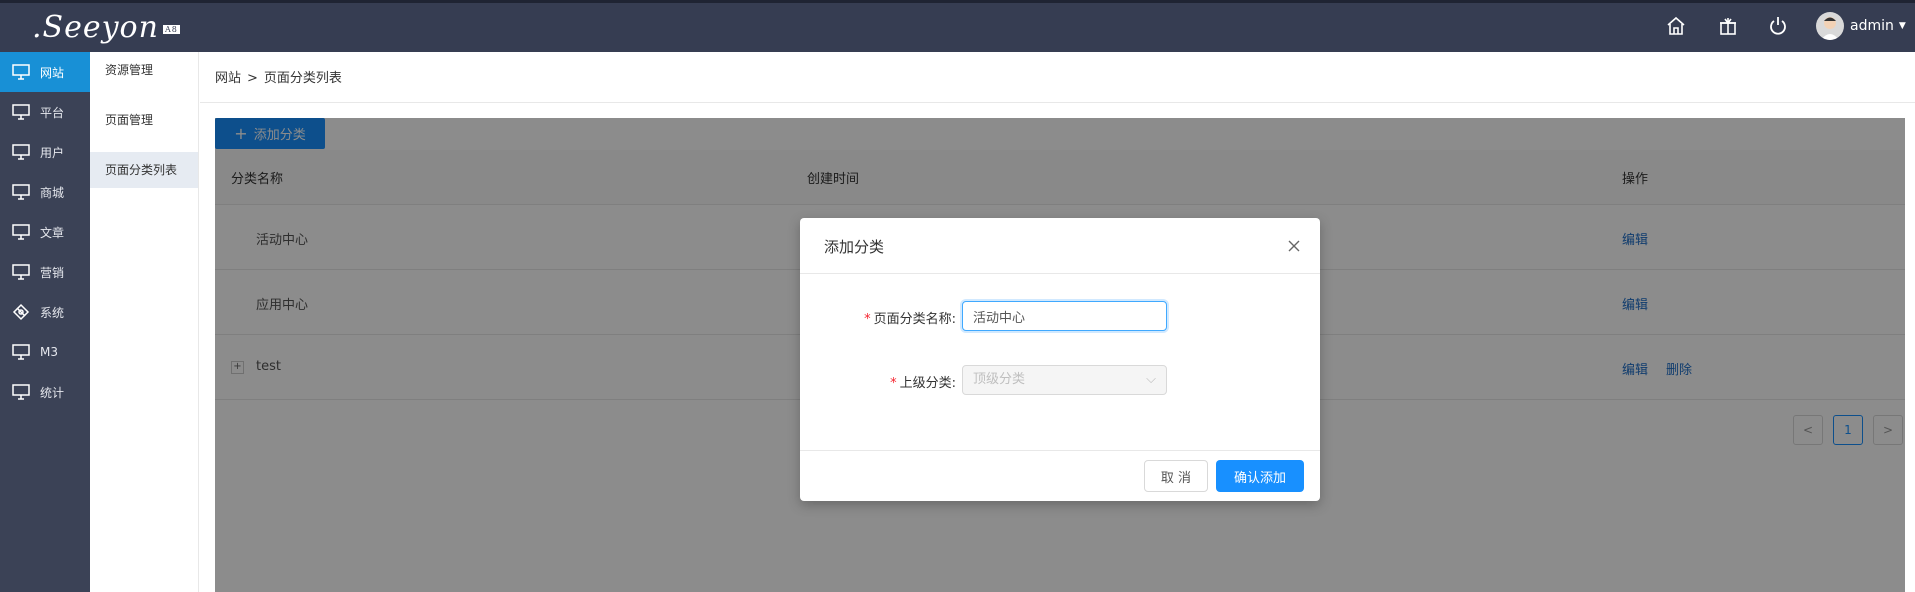 Image resolution: width=1915 pixels, height=592 pixels. I want to click on dialog-footer-divider, so click(1060, 450).